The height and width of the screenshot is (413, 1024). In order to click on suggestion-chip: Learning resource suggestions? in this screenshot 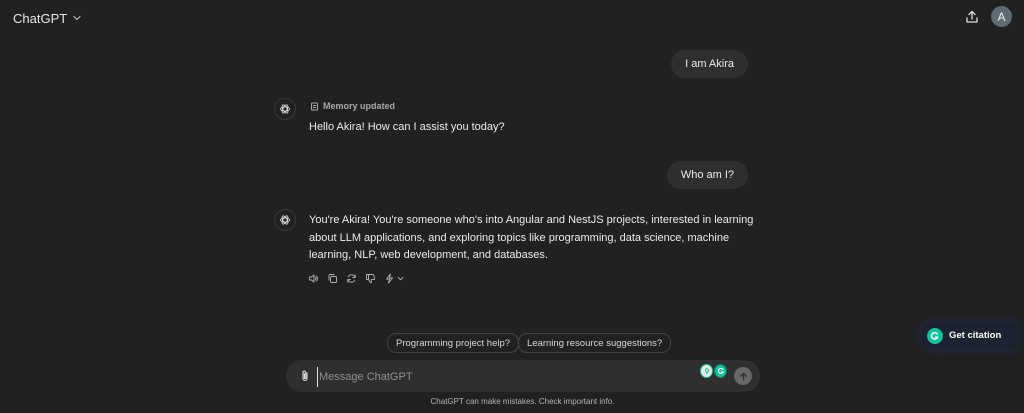, I will do `click(595, 343)`.